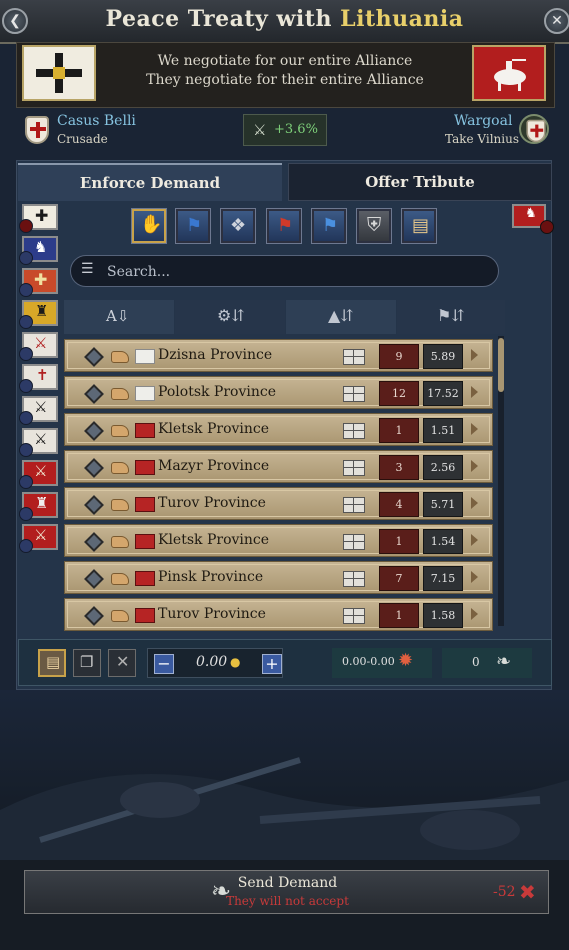  I want to click on sidebar-country-6: ✝, so click(38, 378).